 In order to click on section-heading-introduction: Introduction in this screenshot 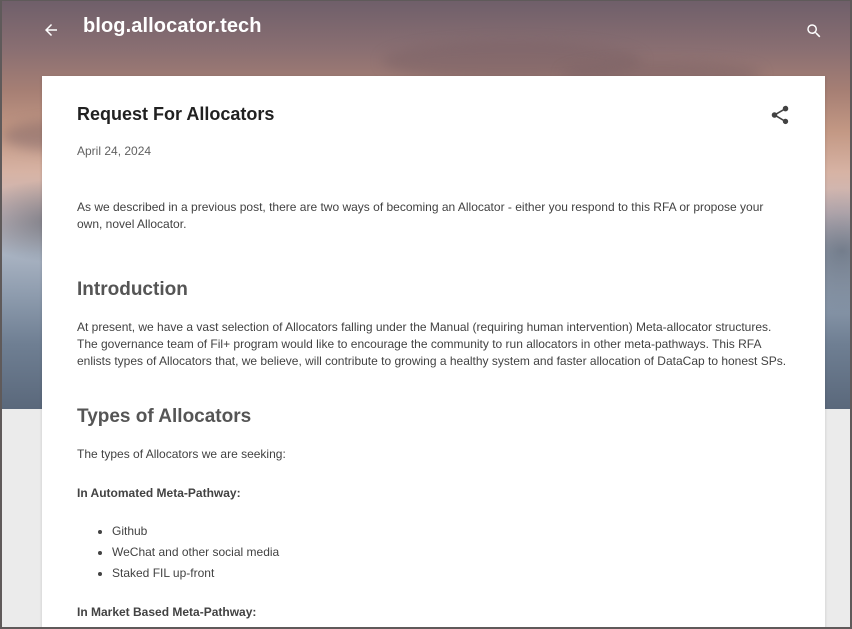, I will do `click(132, 289)`.